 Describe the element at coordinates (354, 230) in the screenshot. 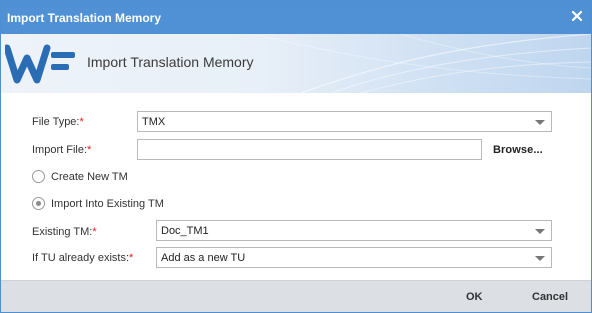

I see `existing-tm-select: Doc_TM1` at that location.